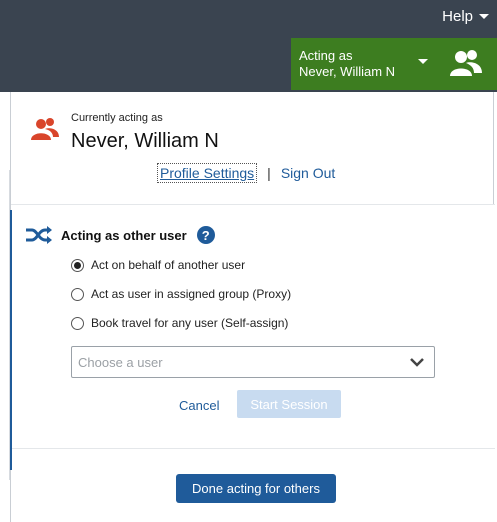  Describe the element at coordinates (199, 405) in the screenshot. I see `cancel-link: Cancel` at that location.